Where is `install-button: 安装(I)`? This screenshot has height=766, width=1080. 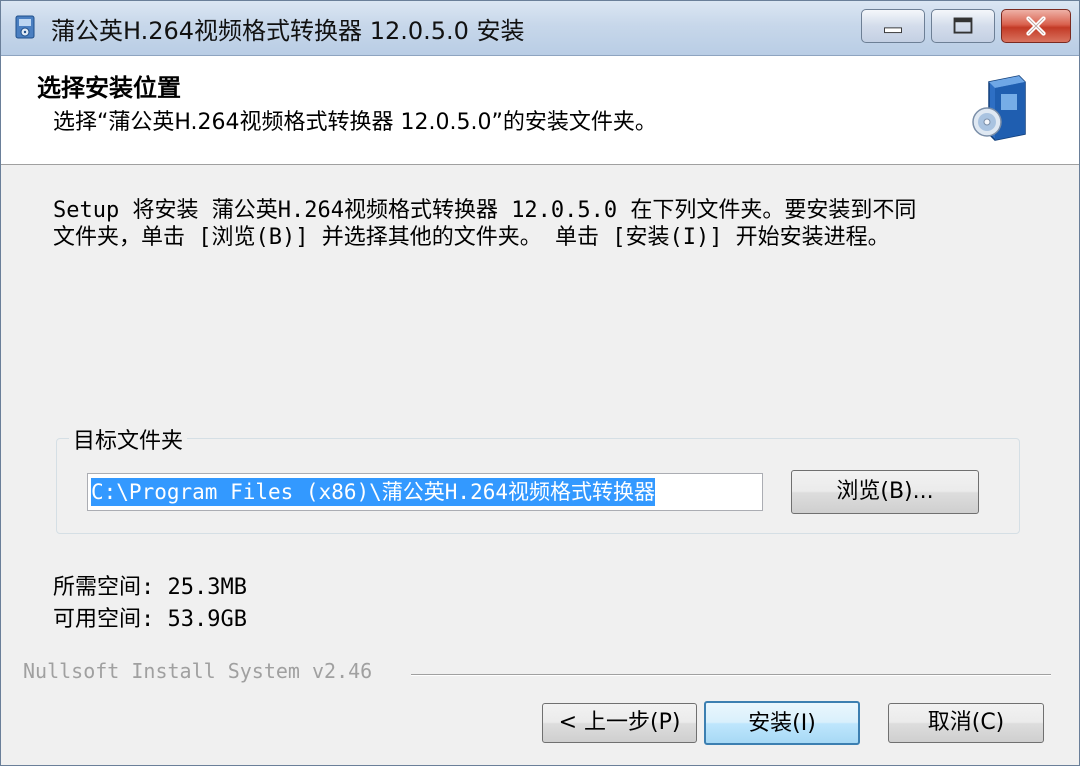 install-button: 安装(I) is located at coordinates (782, 723).